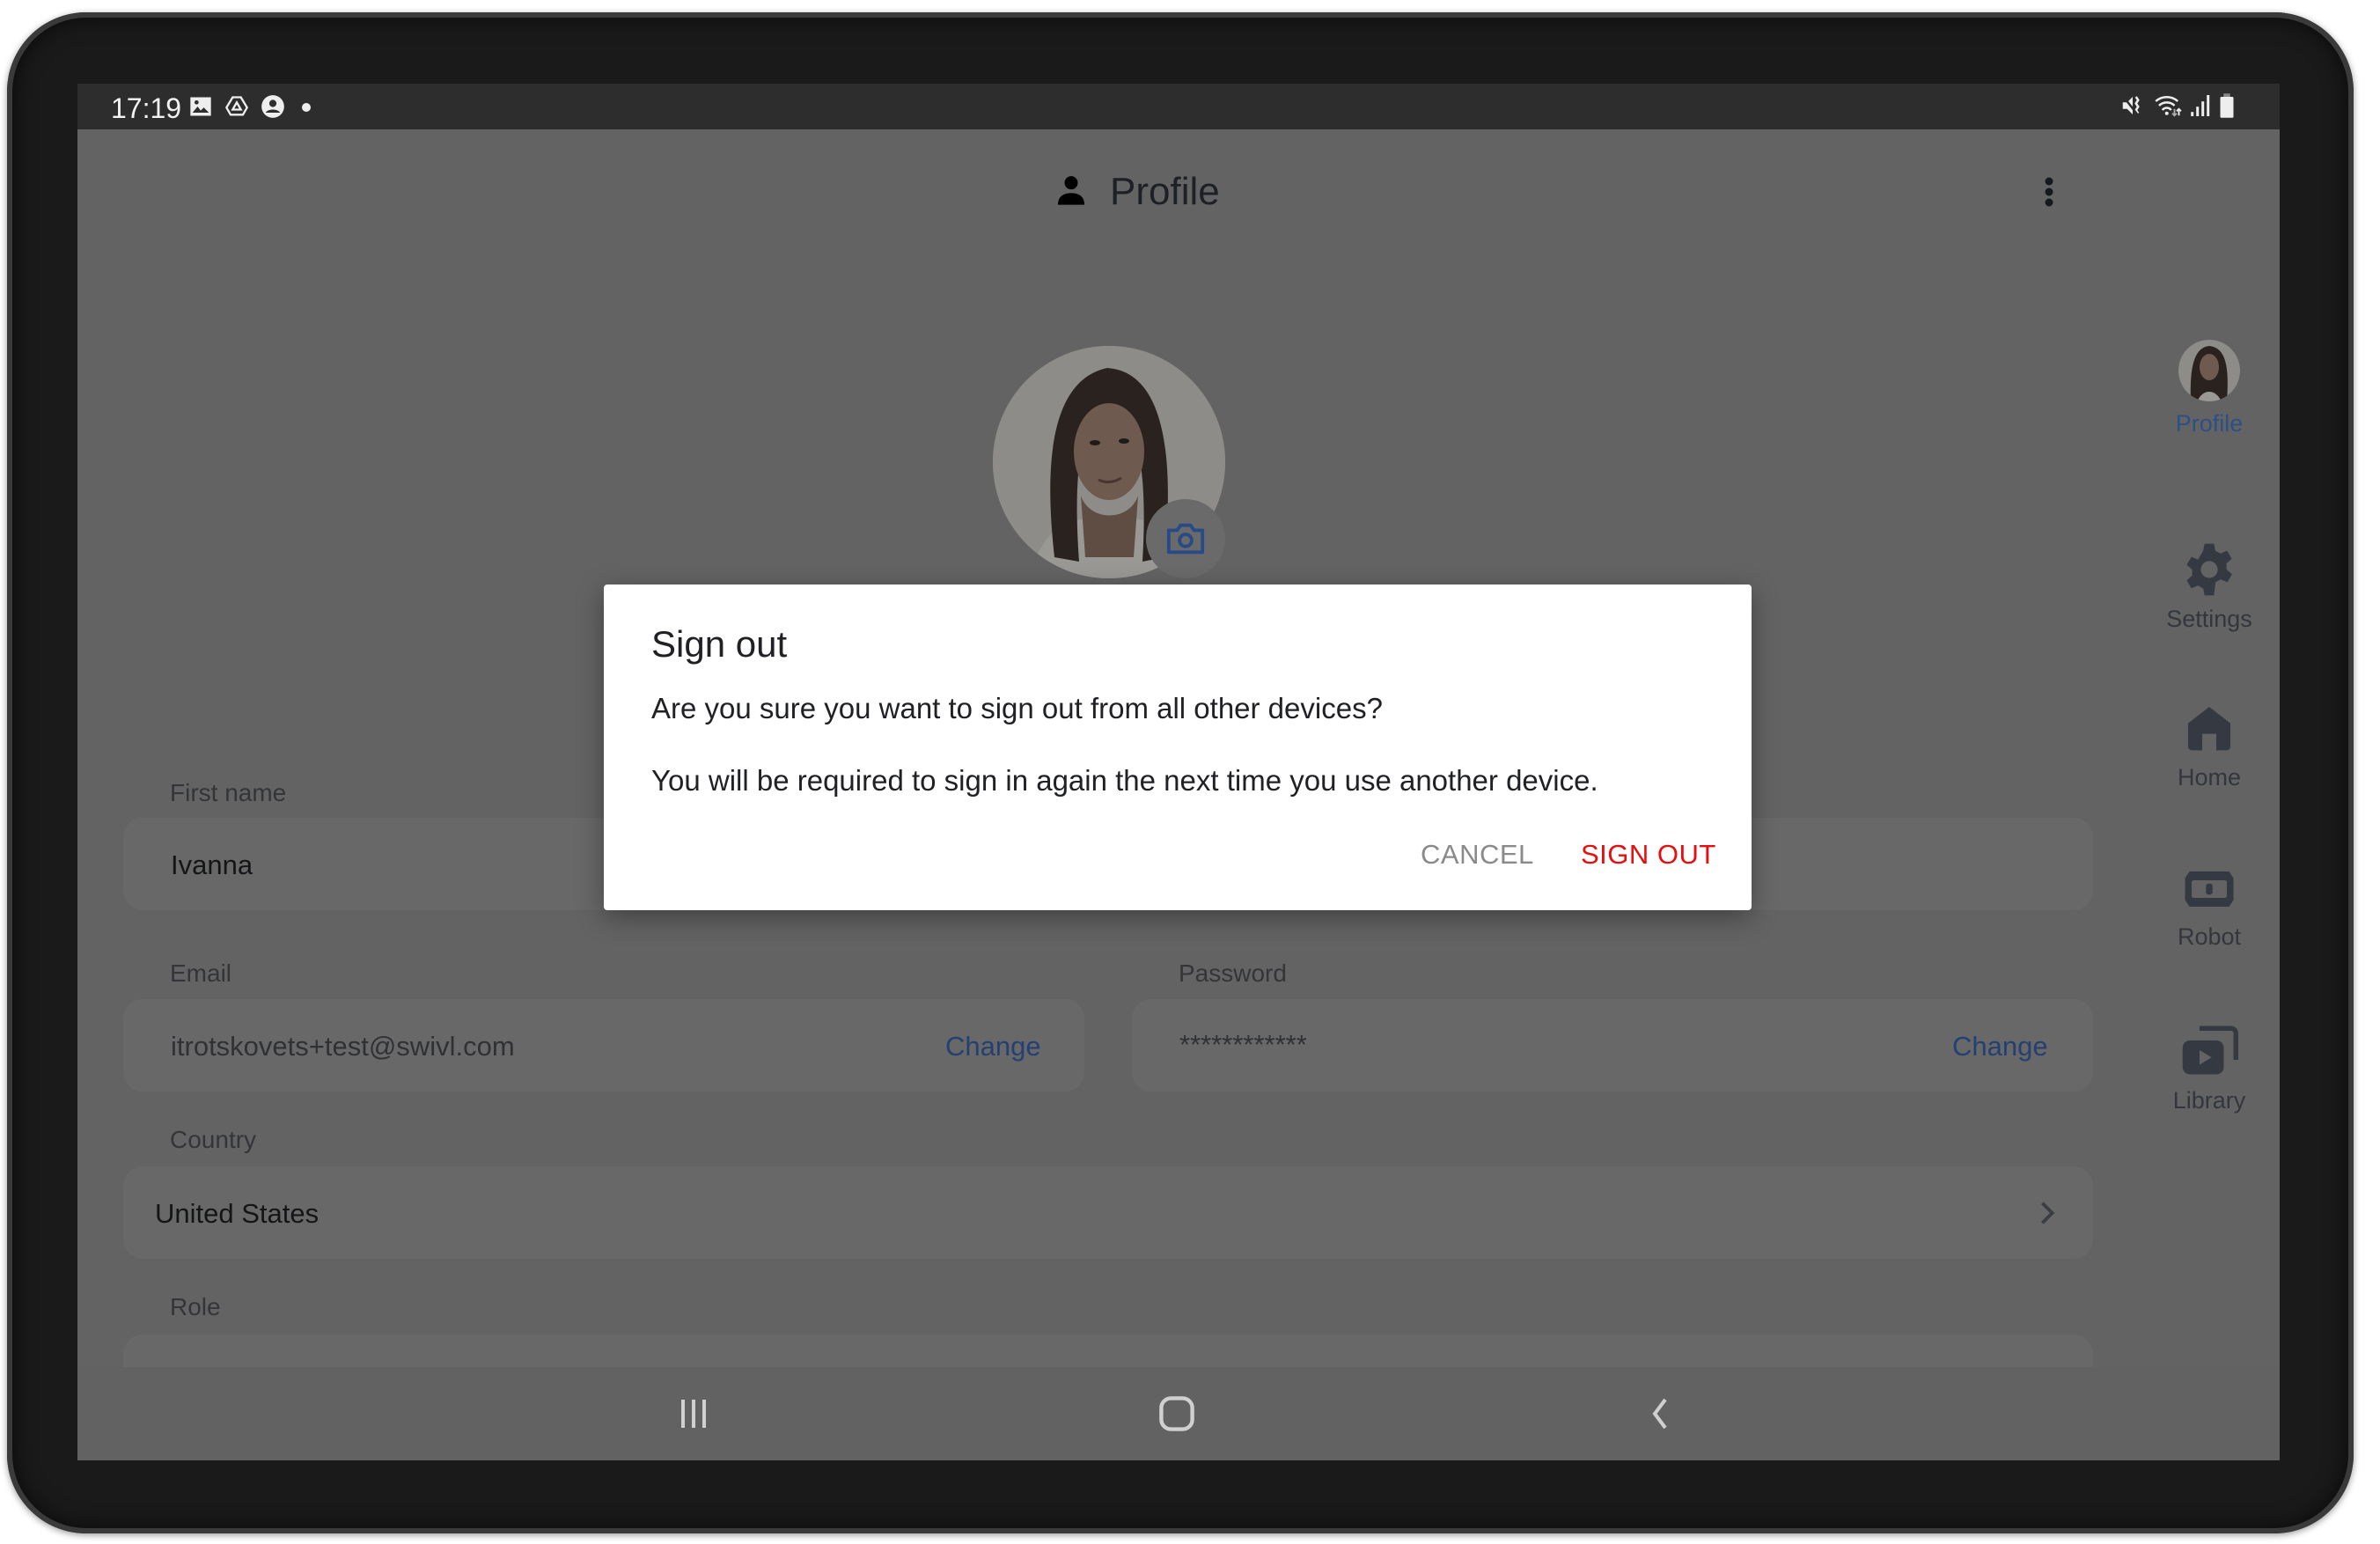 This screenshot has width=2380, height=1544. Describe the element at coordinates (2209, 370) in the screenshot. I see `avatar-icon` at that location.